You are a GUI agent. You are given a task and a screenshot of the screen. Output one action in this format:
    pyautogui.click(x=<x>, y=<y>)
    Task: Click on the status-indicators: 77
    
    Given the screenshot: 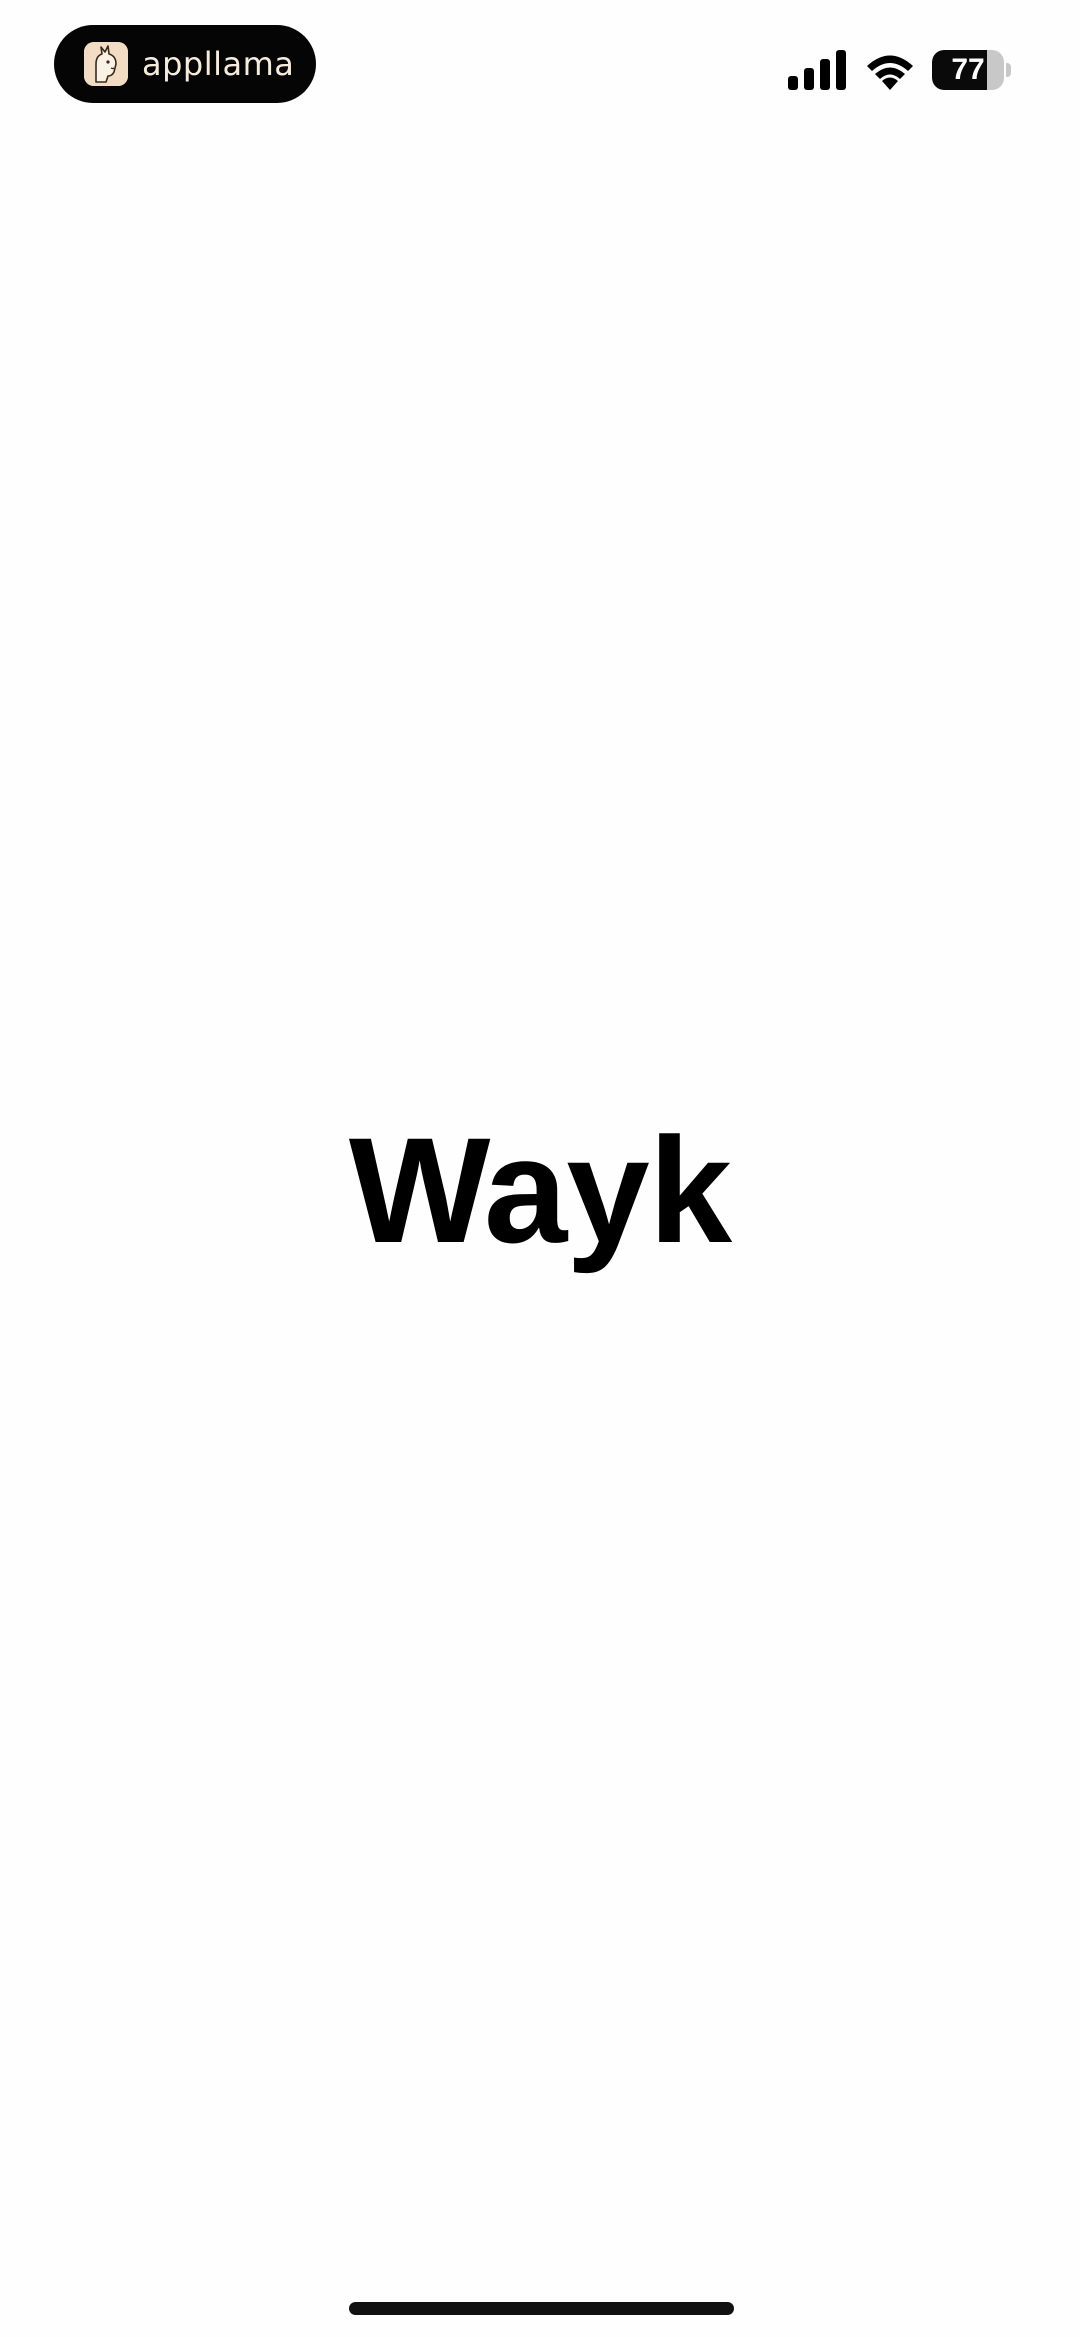 What is the action you would take?
    pyautogui.click(x=899, y=70)
    